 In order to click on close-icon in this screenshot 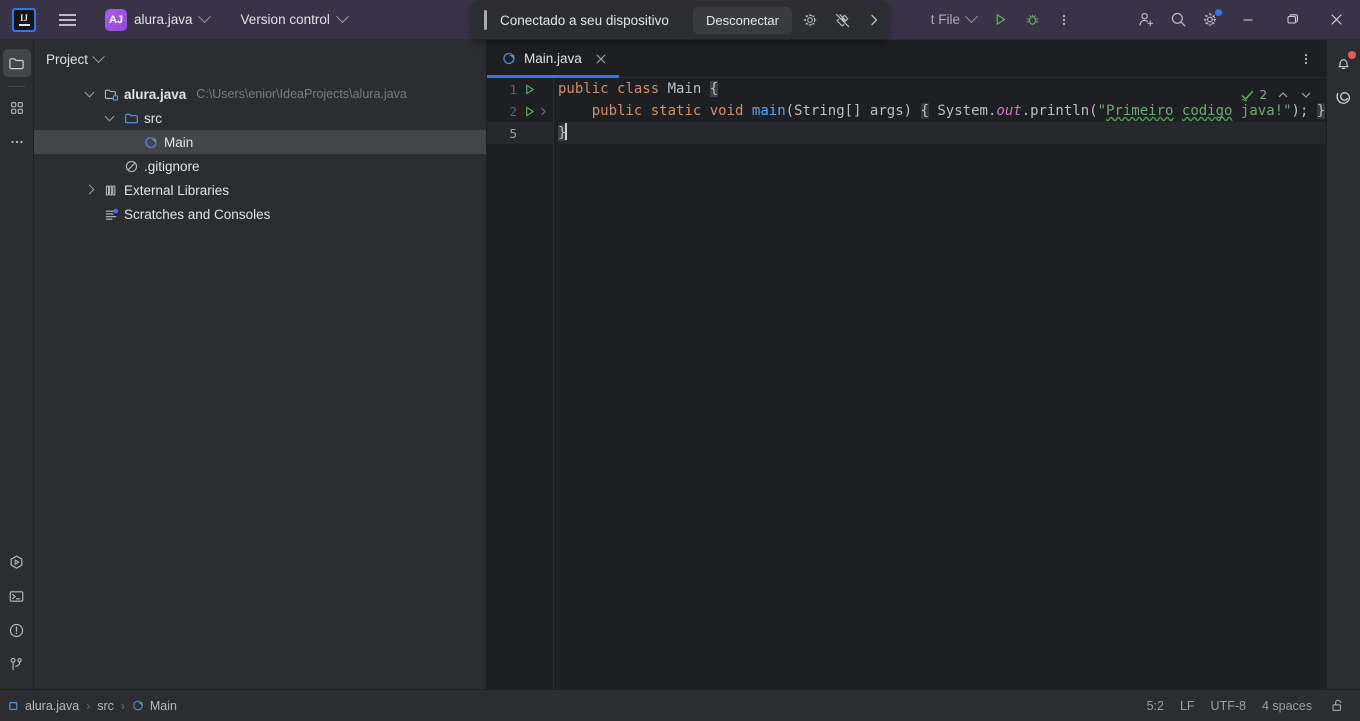, I will do `click(601, 58)`.